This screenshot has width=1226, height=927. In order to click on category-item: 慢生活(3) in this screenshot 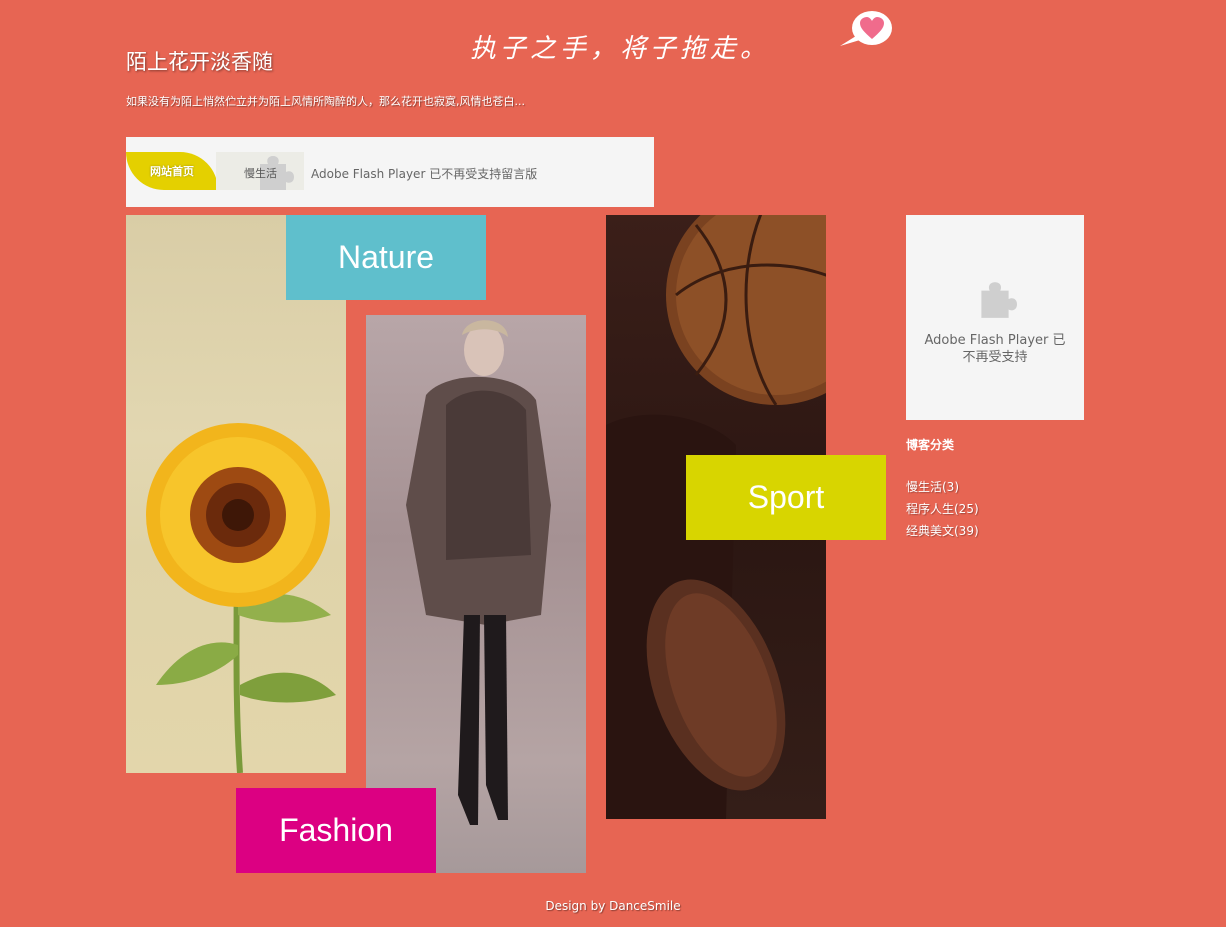, I will do `click(942, 487)`.